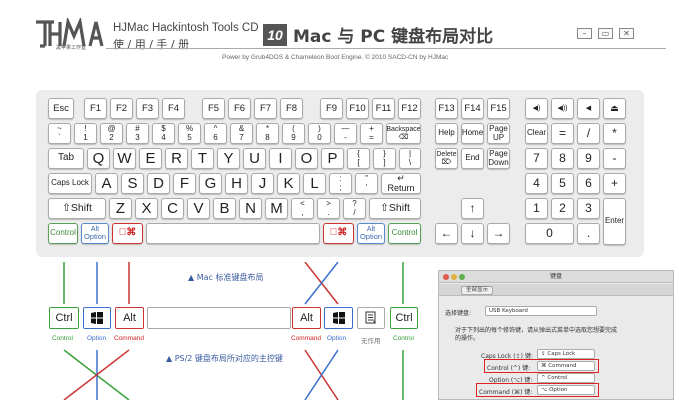 The width and height of the screenshot is (679, 400). I want to click on key-left-alt-option: Alt Option, so click(95, 233).